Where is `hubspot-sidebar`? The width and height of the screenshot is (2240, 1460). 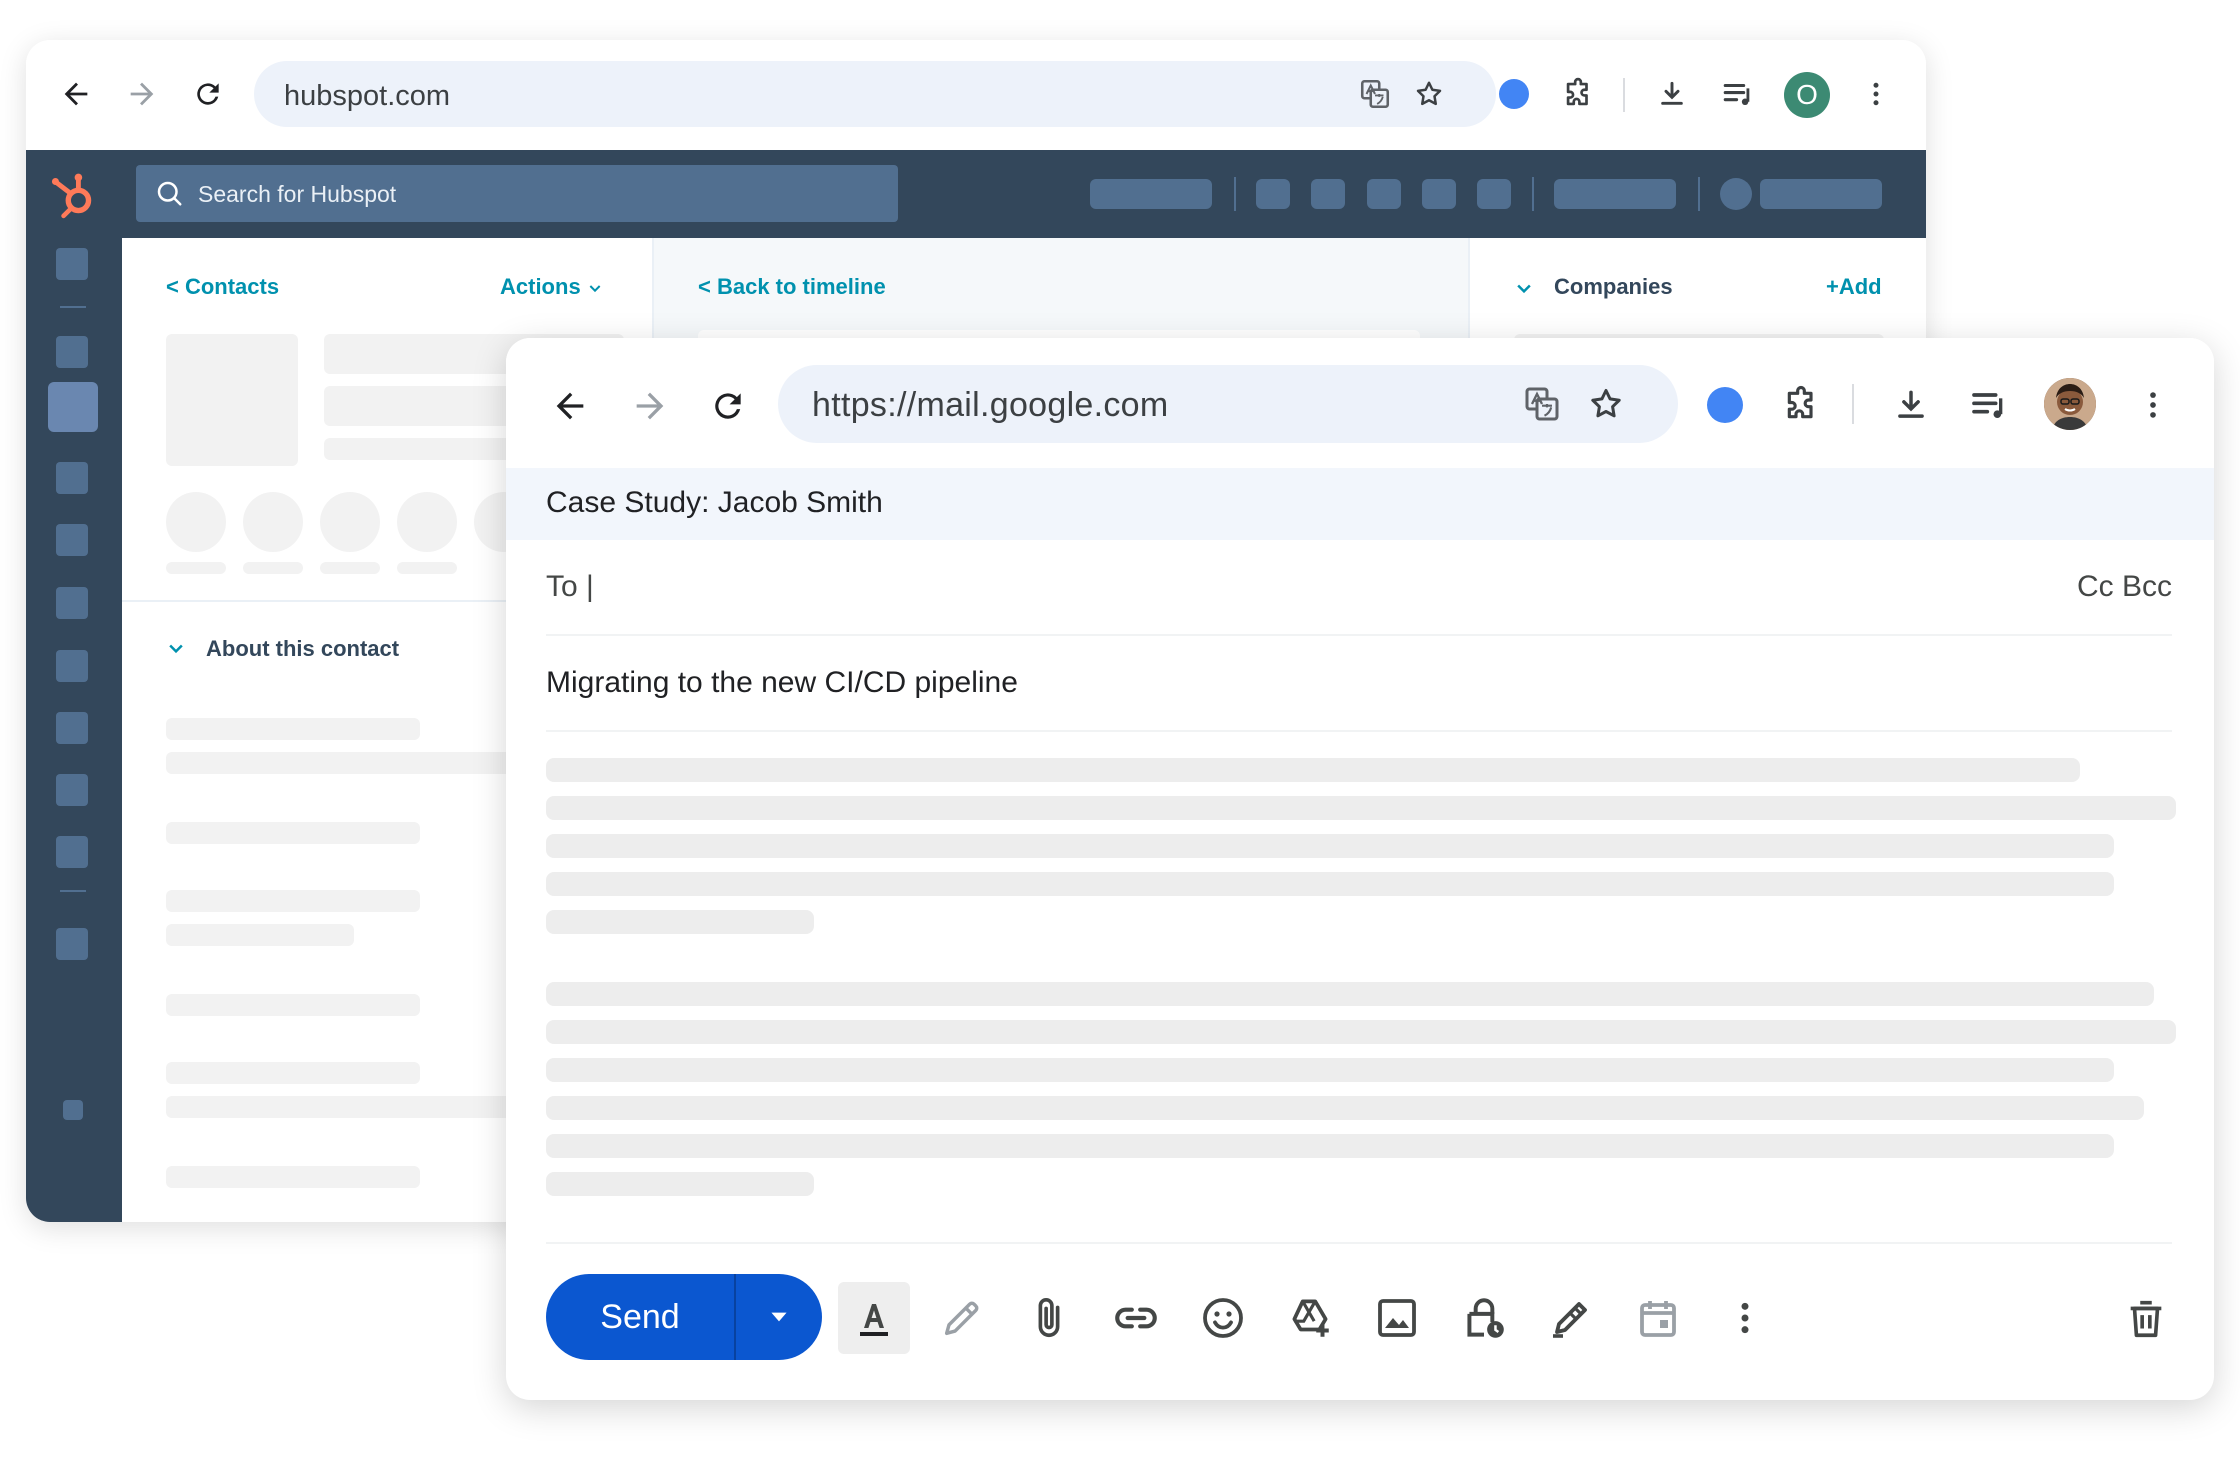 hubspot-sidebar is located at coordinates (74, 730).